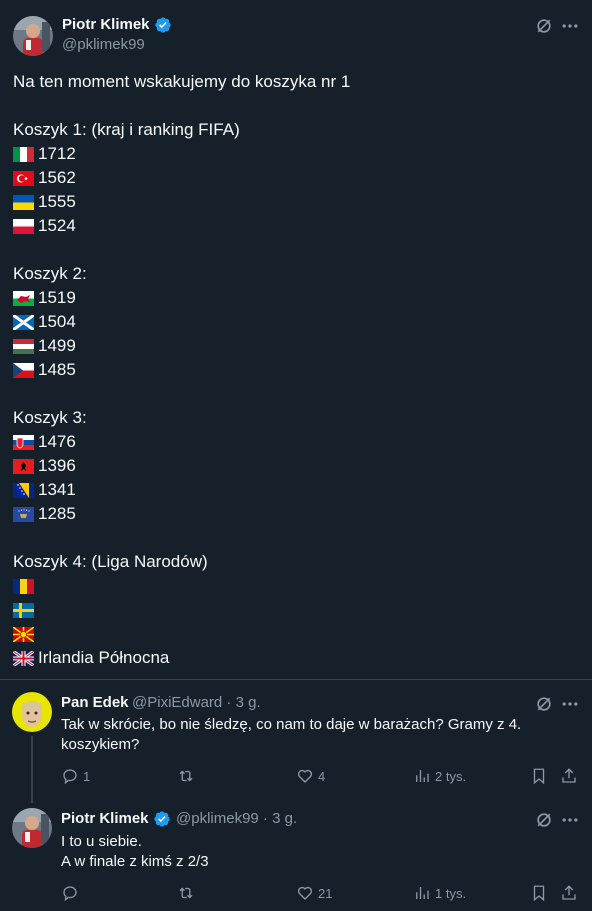  Describe the element at coordinates (23, 634) in the screenshot. I see `north-macedonia-flag-icon` at that location.